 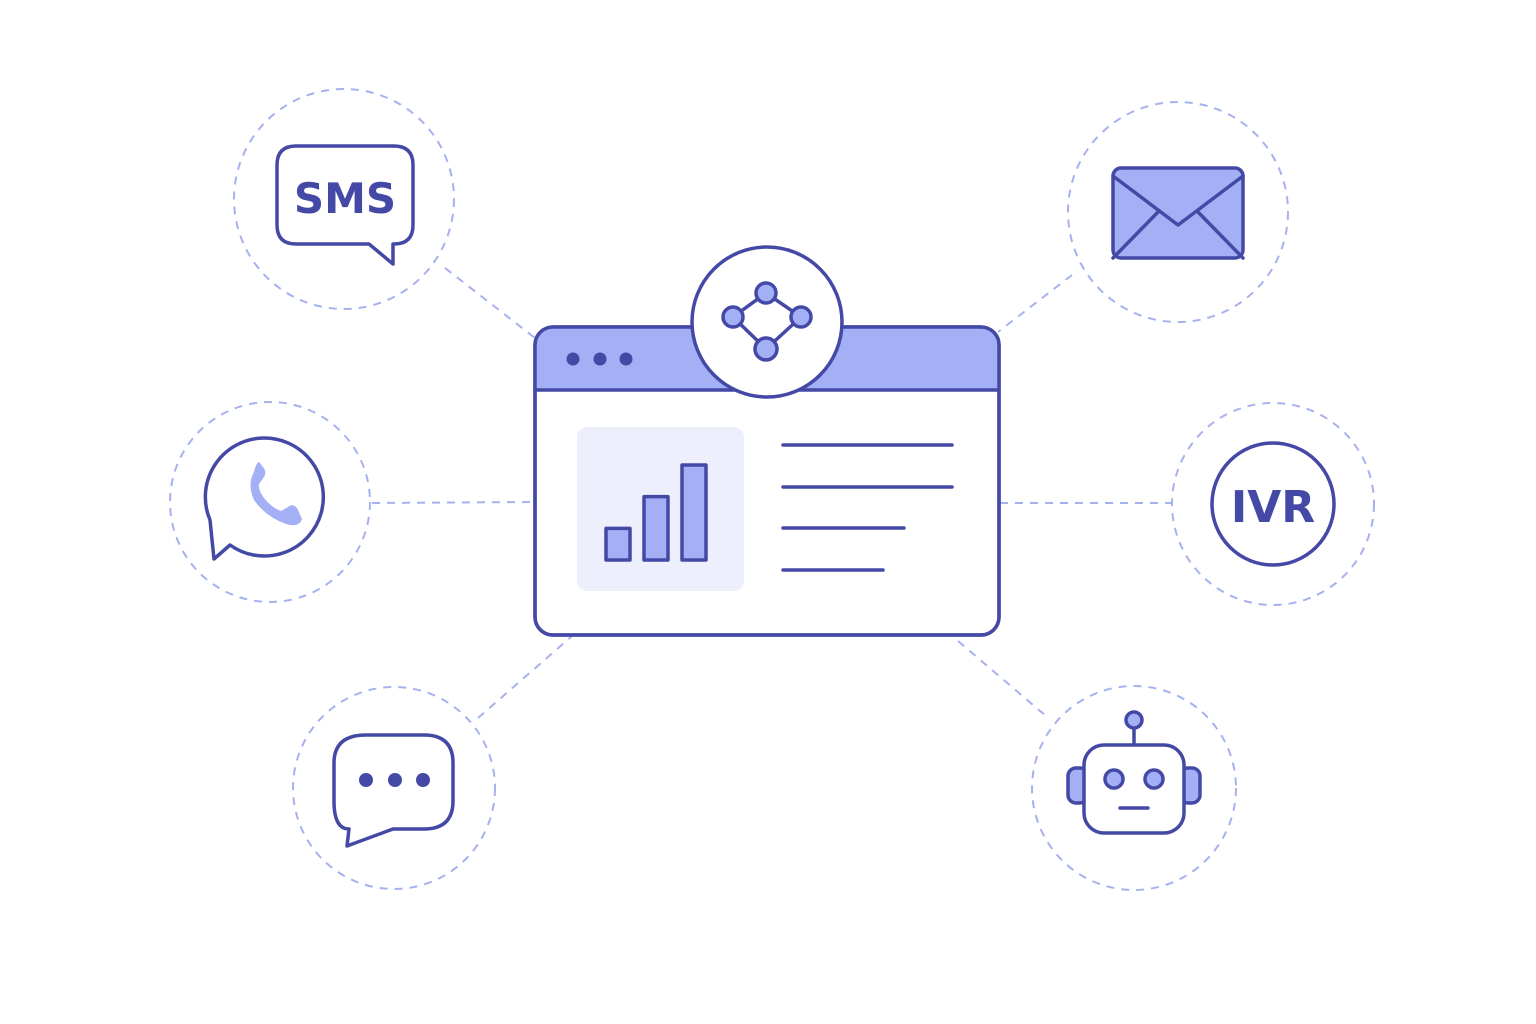 I want to click on connector-bot, so click(x=1002, y=678).